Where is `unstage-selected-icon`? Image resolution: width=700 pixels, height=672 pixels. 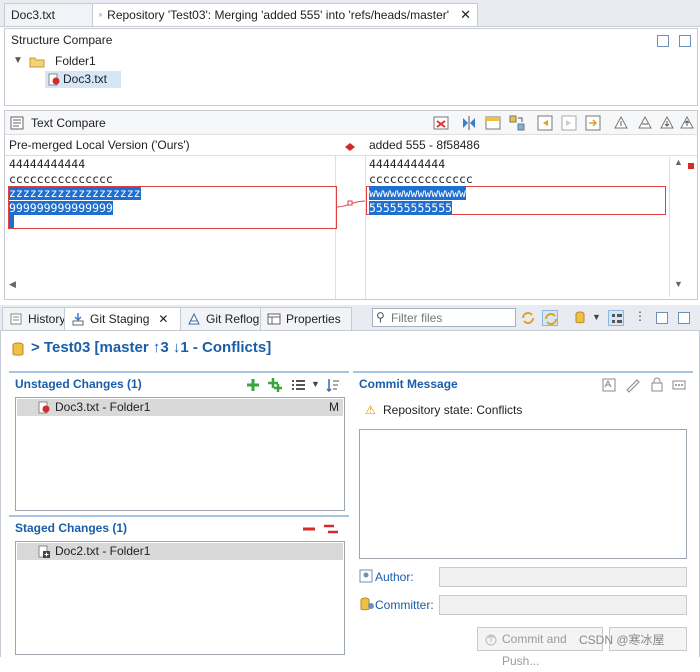
unstage-selected-icon is located at coordinates (309, 529).